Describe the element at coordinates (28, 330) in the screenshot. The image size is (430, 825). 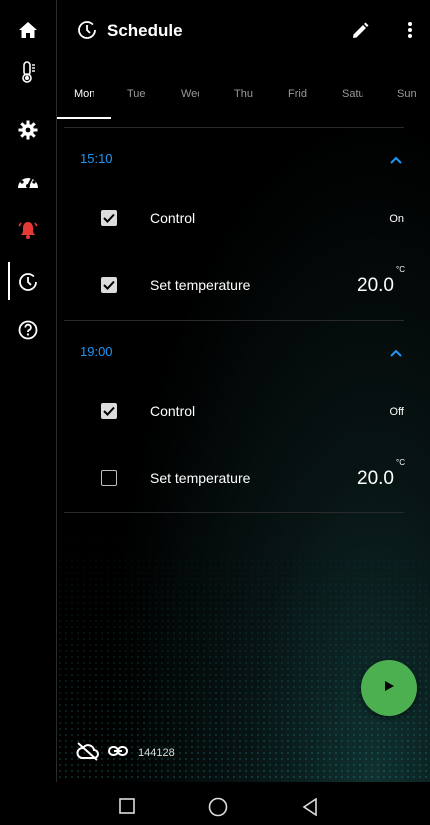
I see `help-icon` at that location.